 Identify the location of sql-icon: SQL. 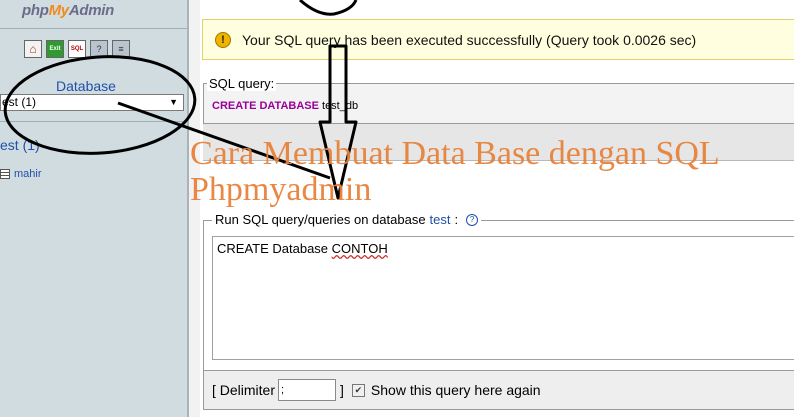
(77, 49).